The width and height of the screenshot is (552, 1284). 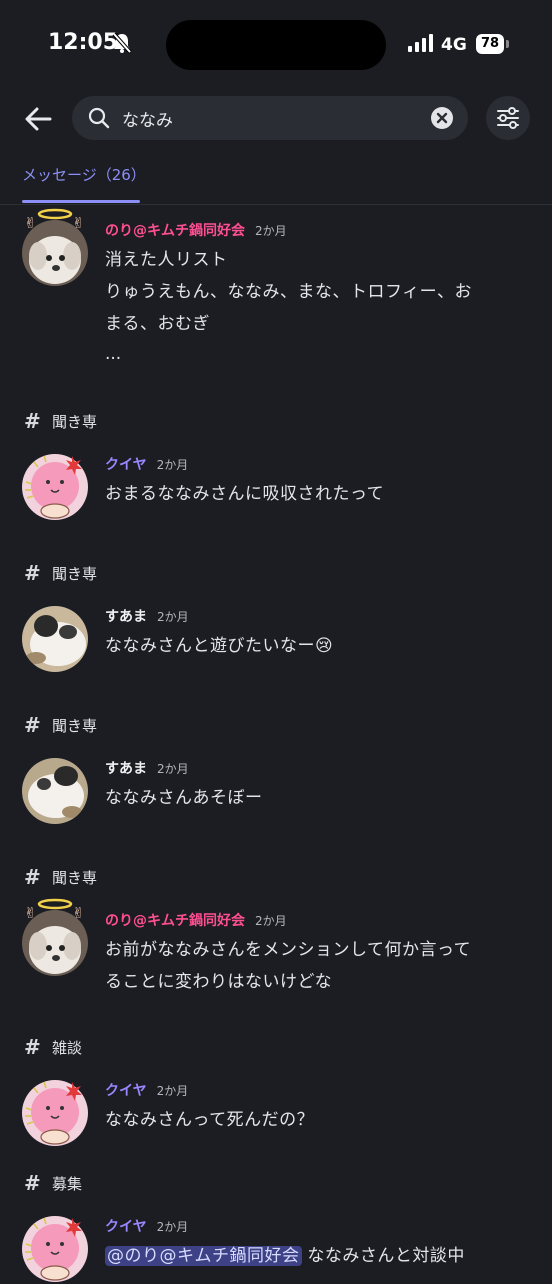 I want to click on muted-bell-icon, so click(x=122, y=45).